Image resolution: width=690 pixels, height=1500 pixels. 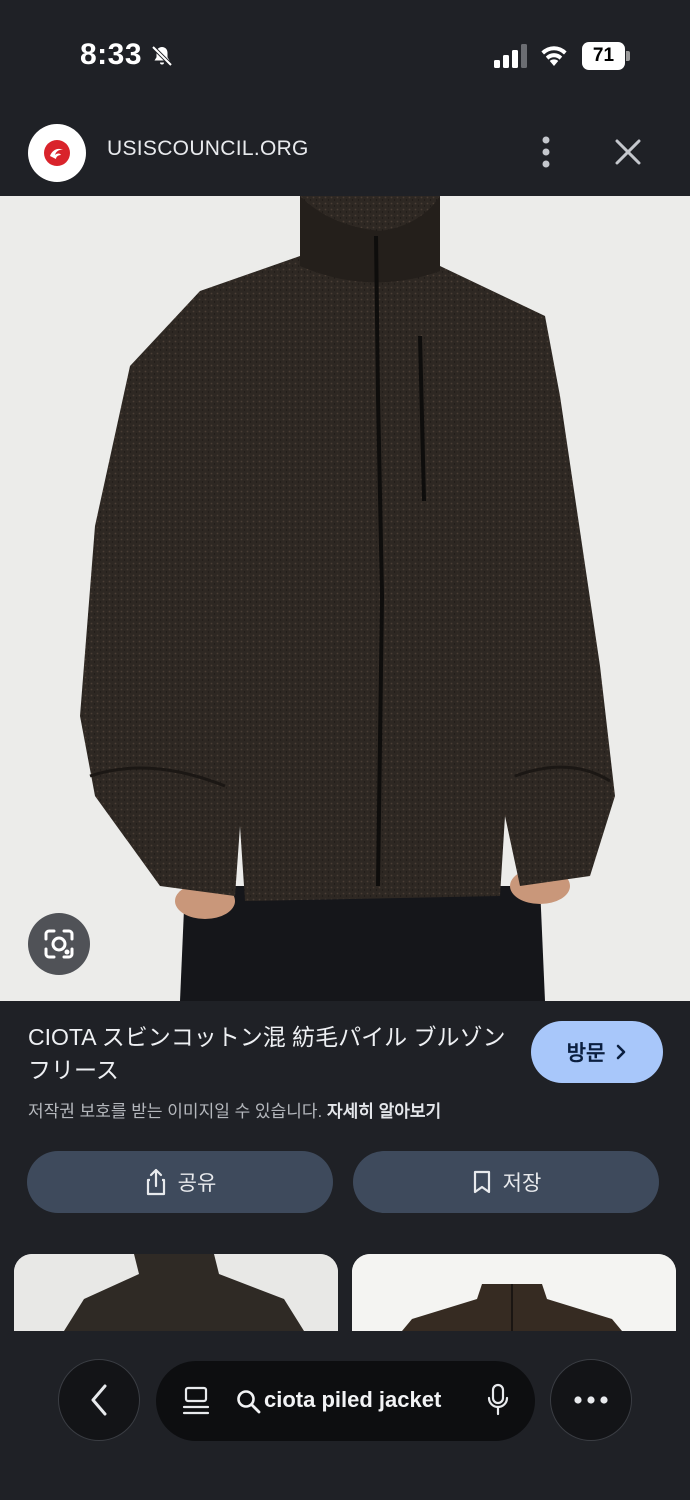 I want to click on close-icon, so click(x=628, y=152).